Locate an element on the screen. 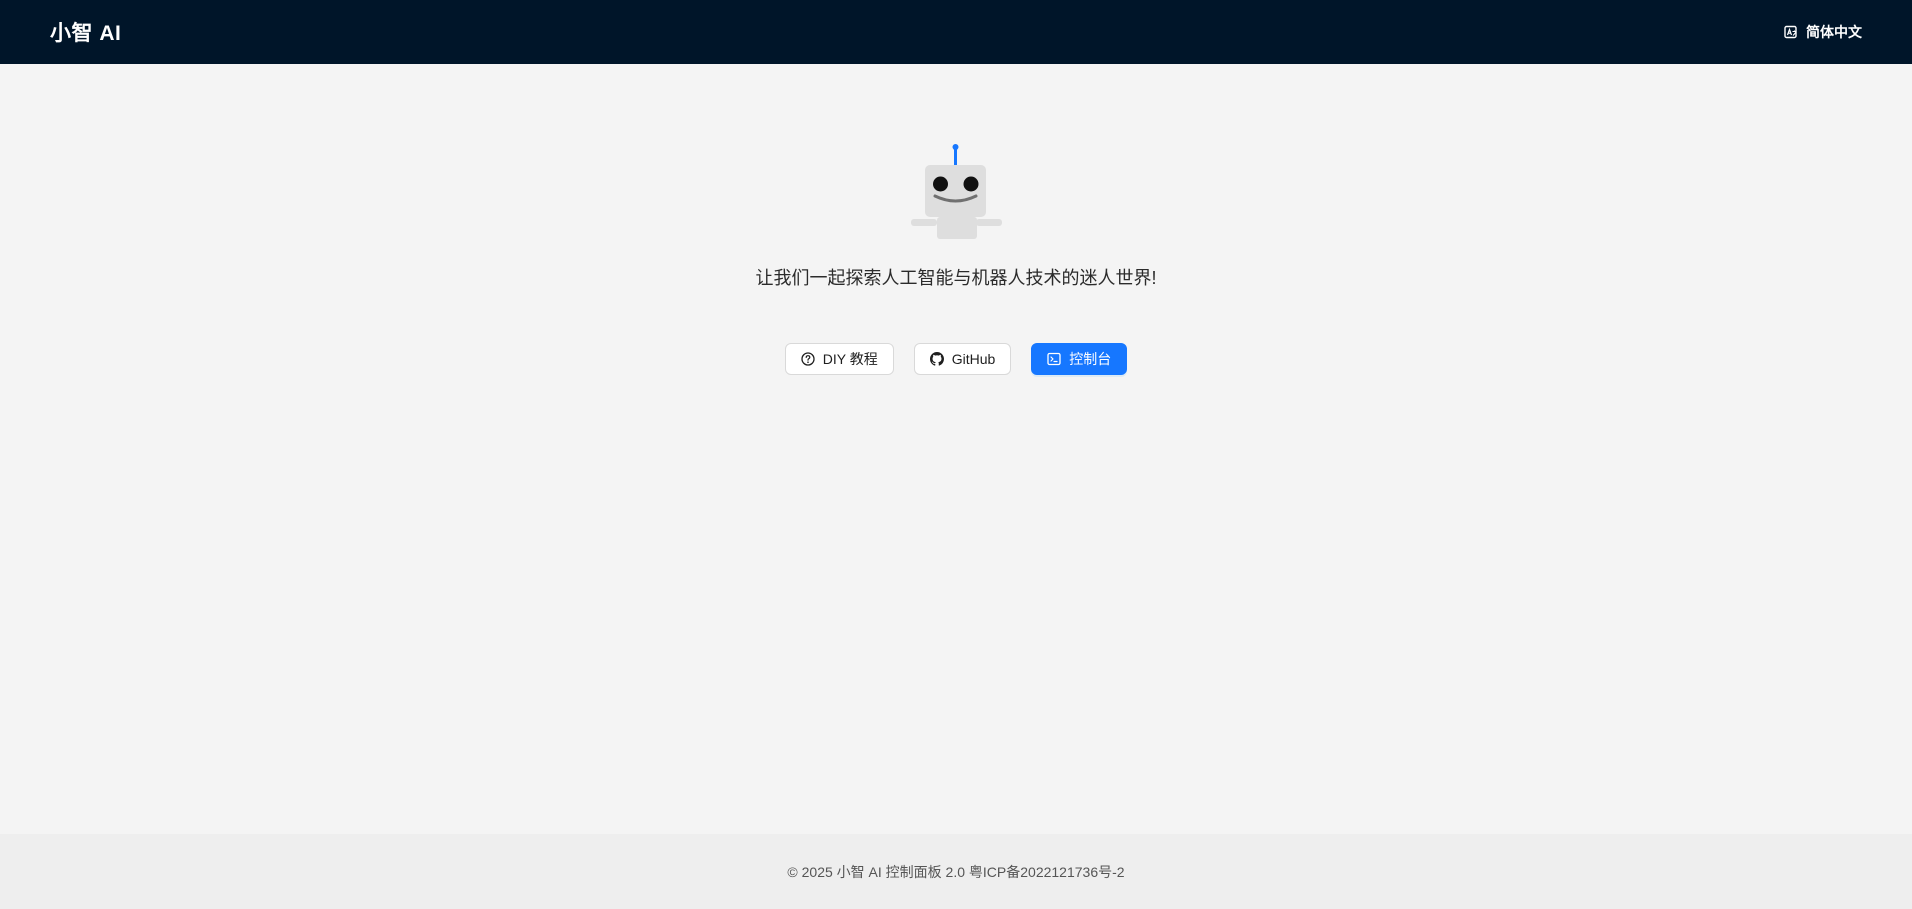 This screenshot has height=909, width=1912. copyright-text: © 2025 小智 AI 控制面板 2.0 粤ICP备2022121736号-2 is located at coordinates (956, 871).